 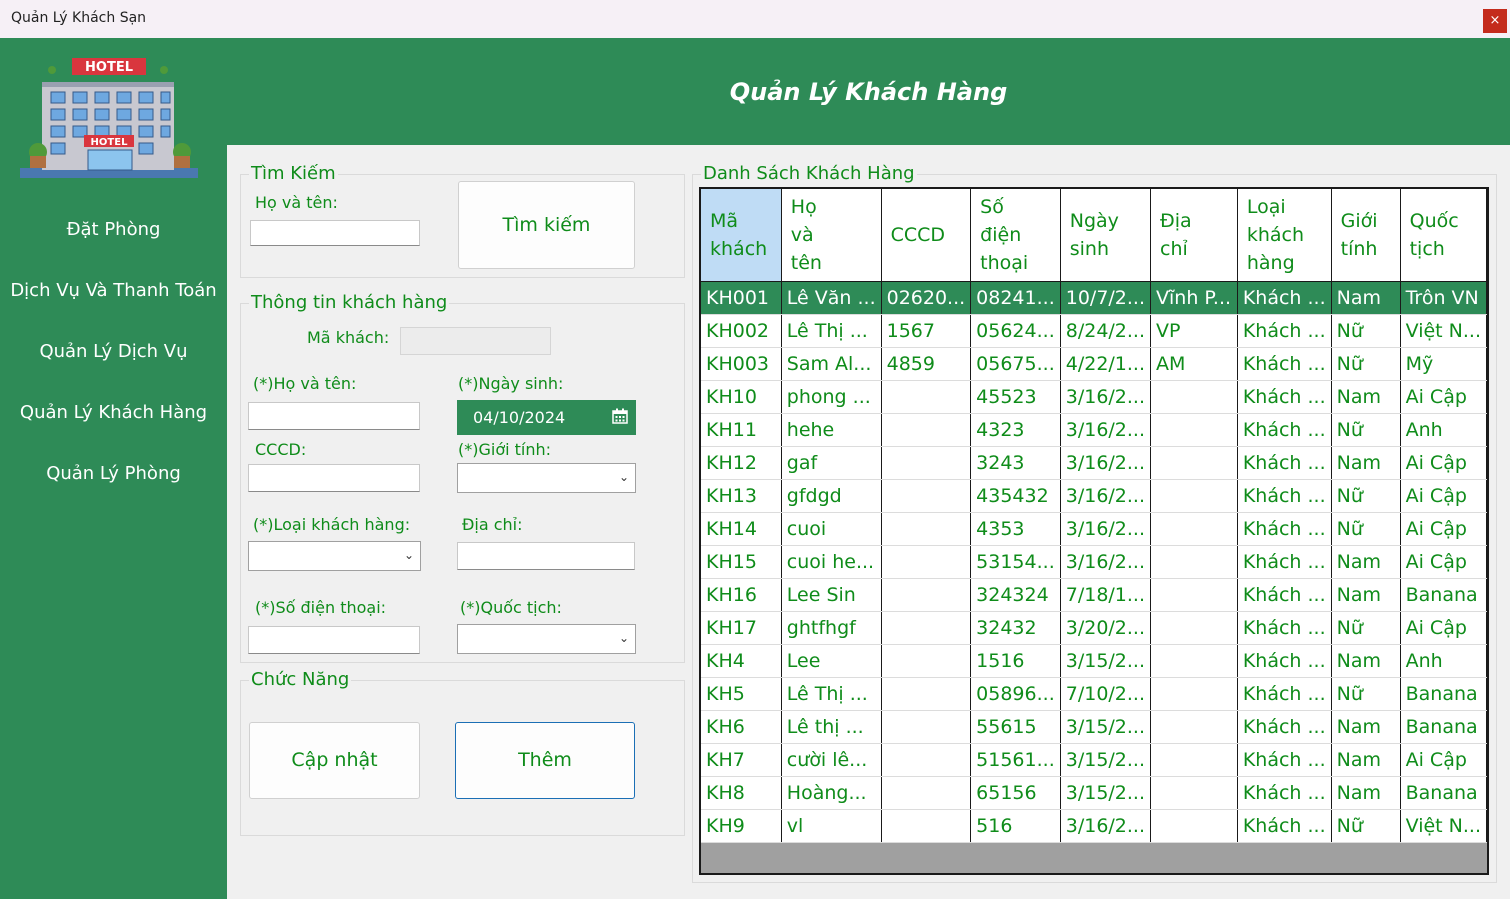 I want to click on dob-date-picker: 04/10/2024, so click(x=546, y=417).